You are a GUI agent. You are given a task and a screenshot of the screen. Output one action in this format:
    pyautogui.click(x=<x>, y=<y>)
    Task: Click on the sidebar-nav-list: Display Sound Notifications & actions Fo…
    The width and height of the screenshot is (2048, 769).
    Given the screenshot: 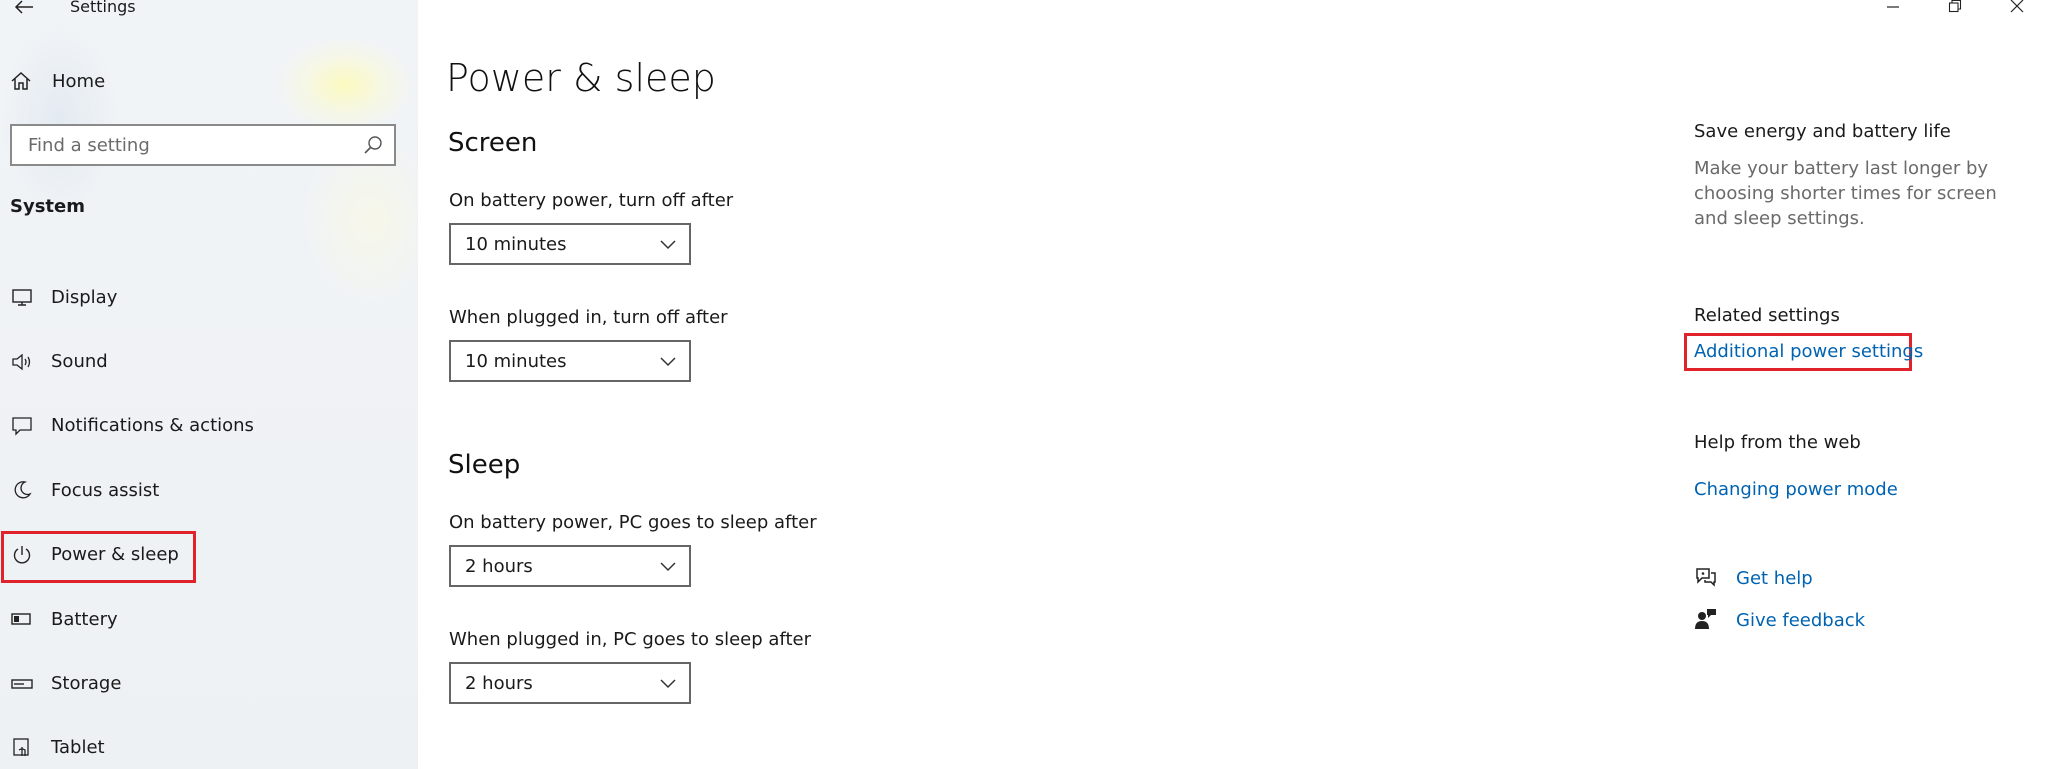 What is the action you would take?
    pyautogui.click(x=209, y=517)
    